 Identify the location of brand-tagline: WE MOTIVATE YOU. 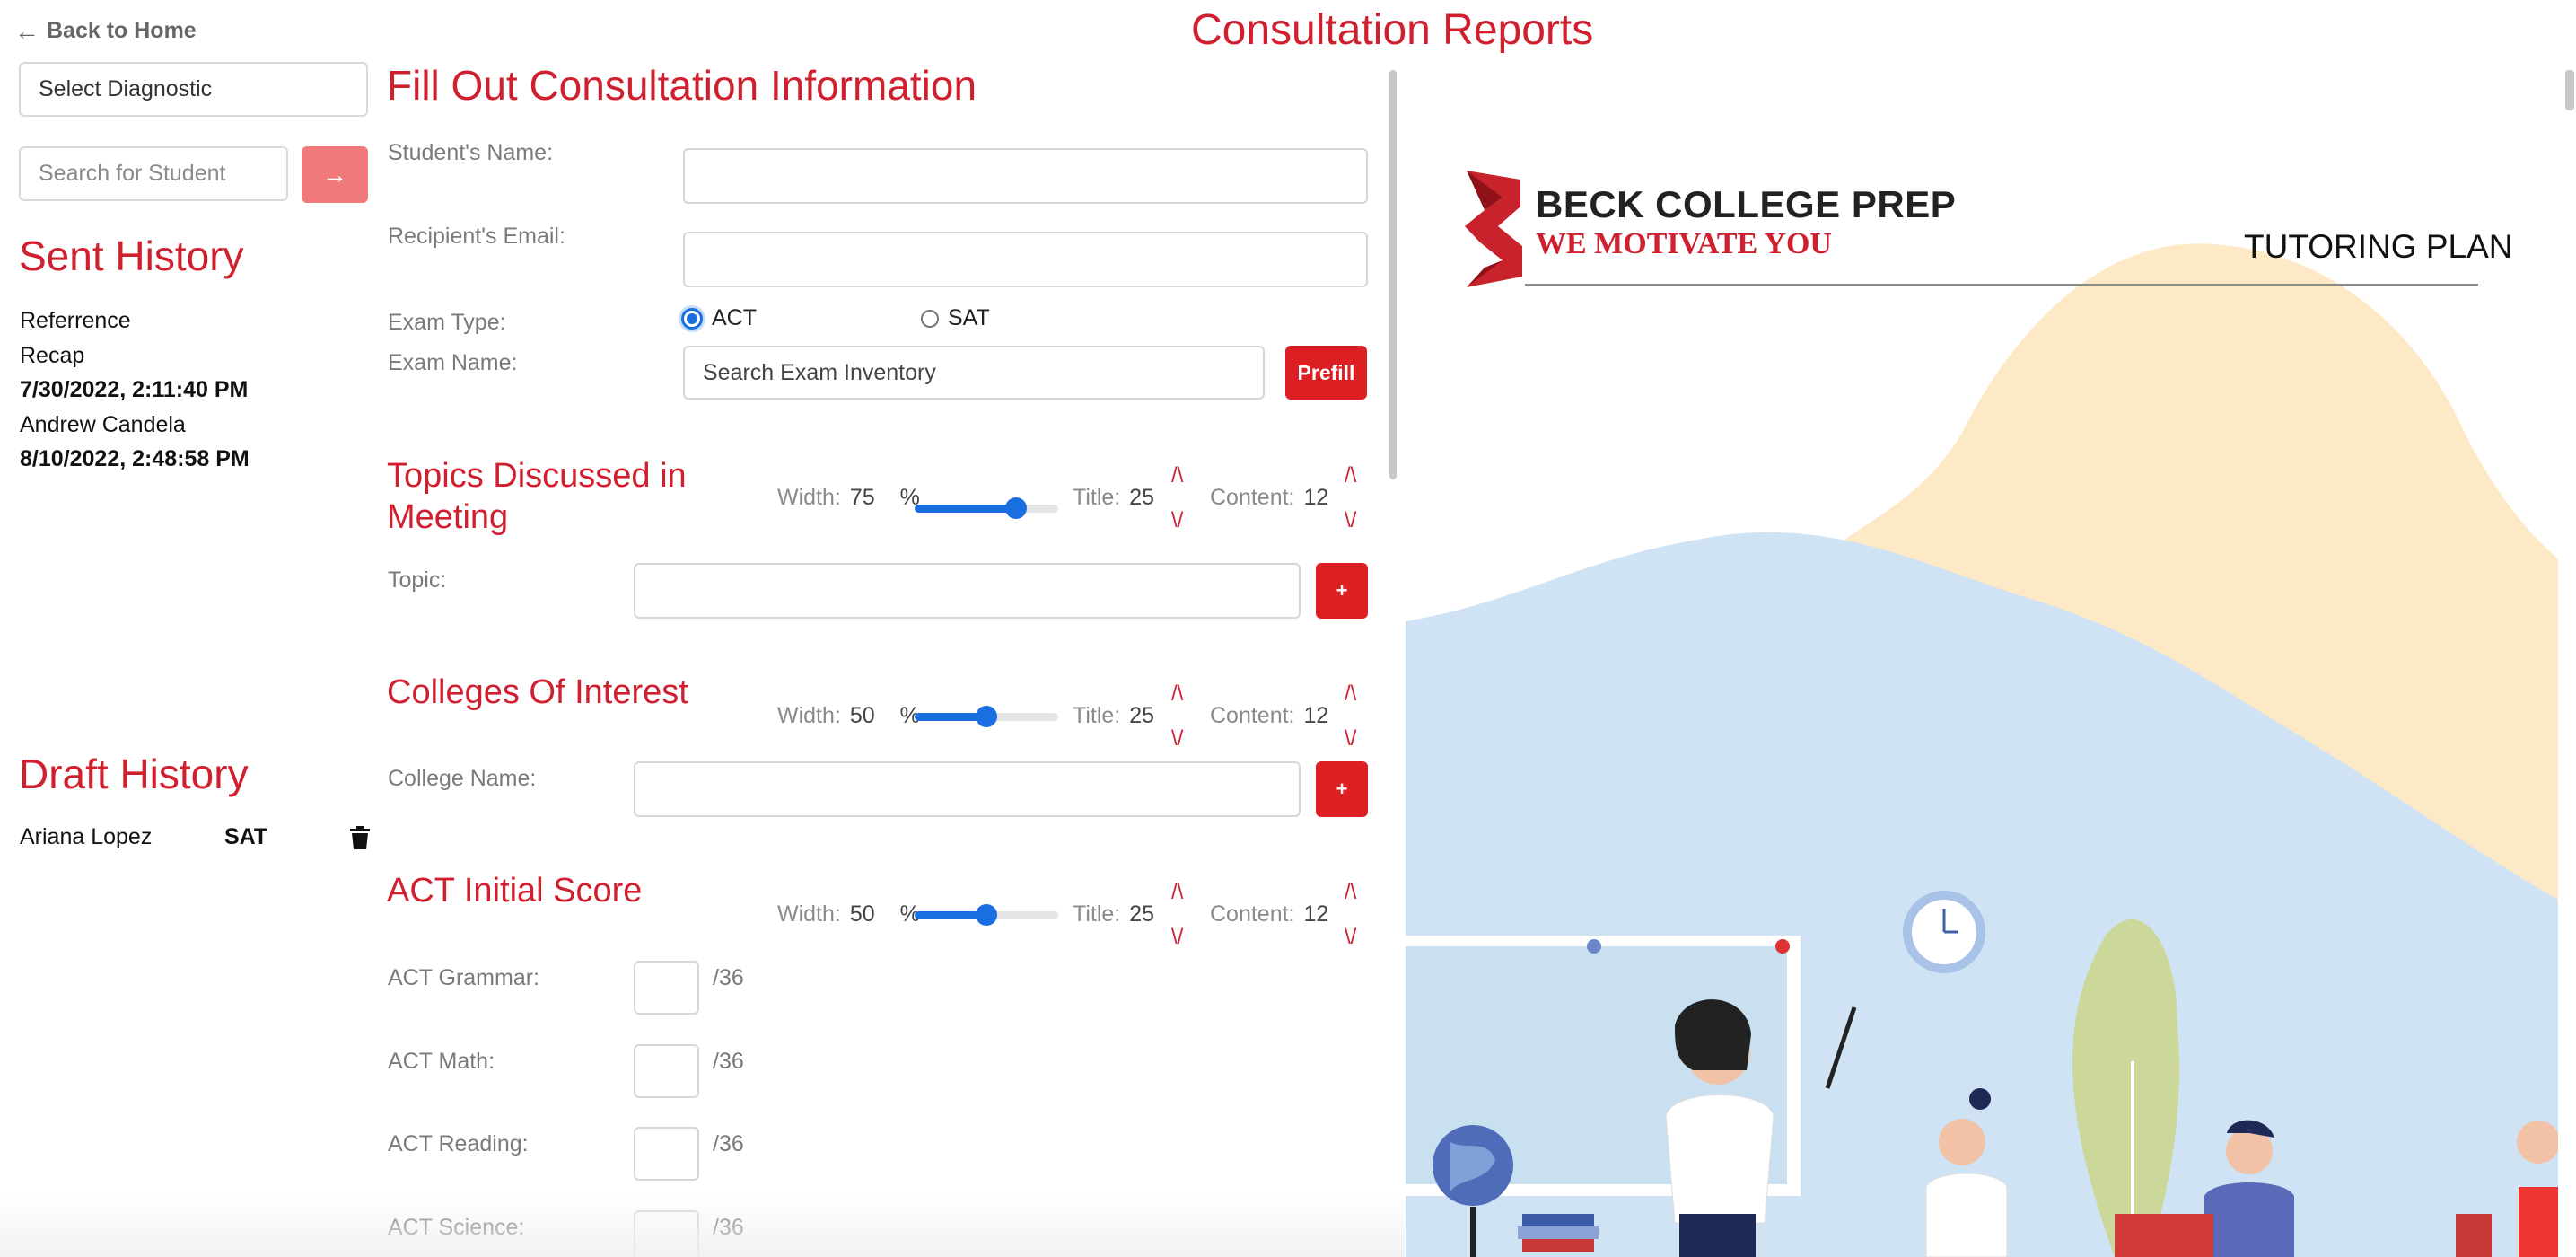
(1684, 244).